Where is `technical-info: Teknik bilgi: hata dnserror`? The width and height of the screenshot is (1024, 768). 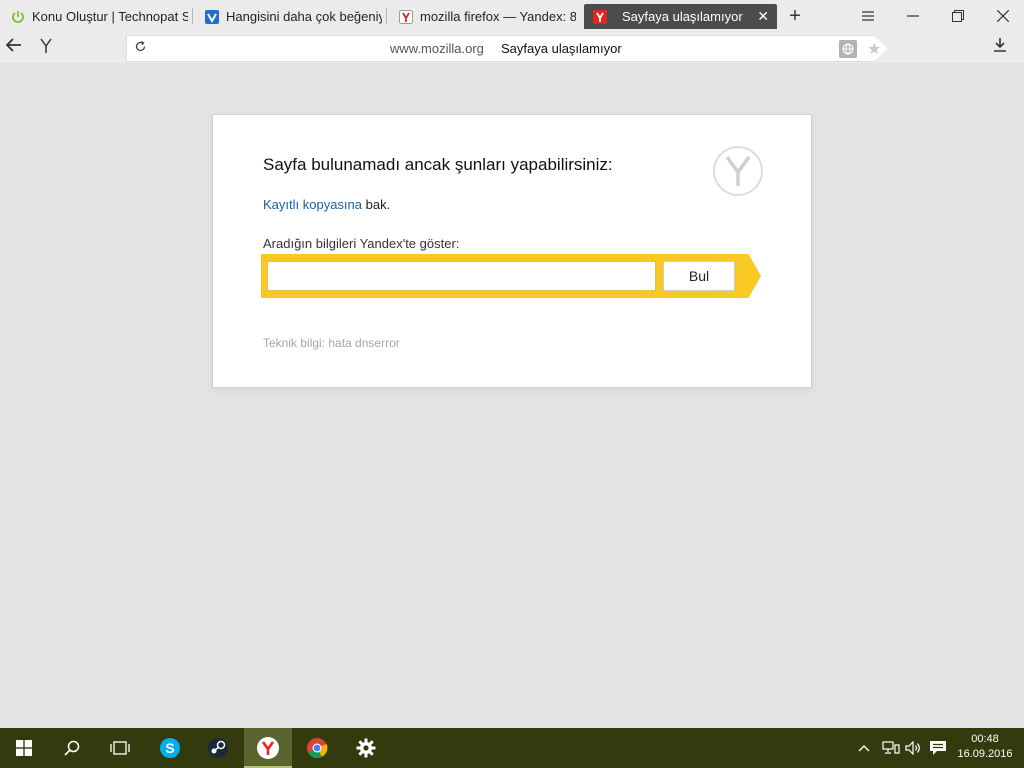
technical-info: Teknik bilgi: hata dnserror is located at coordinates (331, 343).